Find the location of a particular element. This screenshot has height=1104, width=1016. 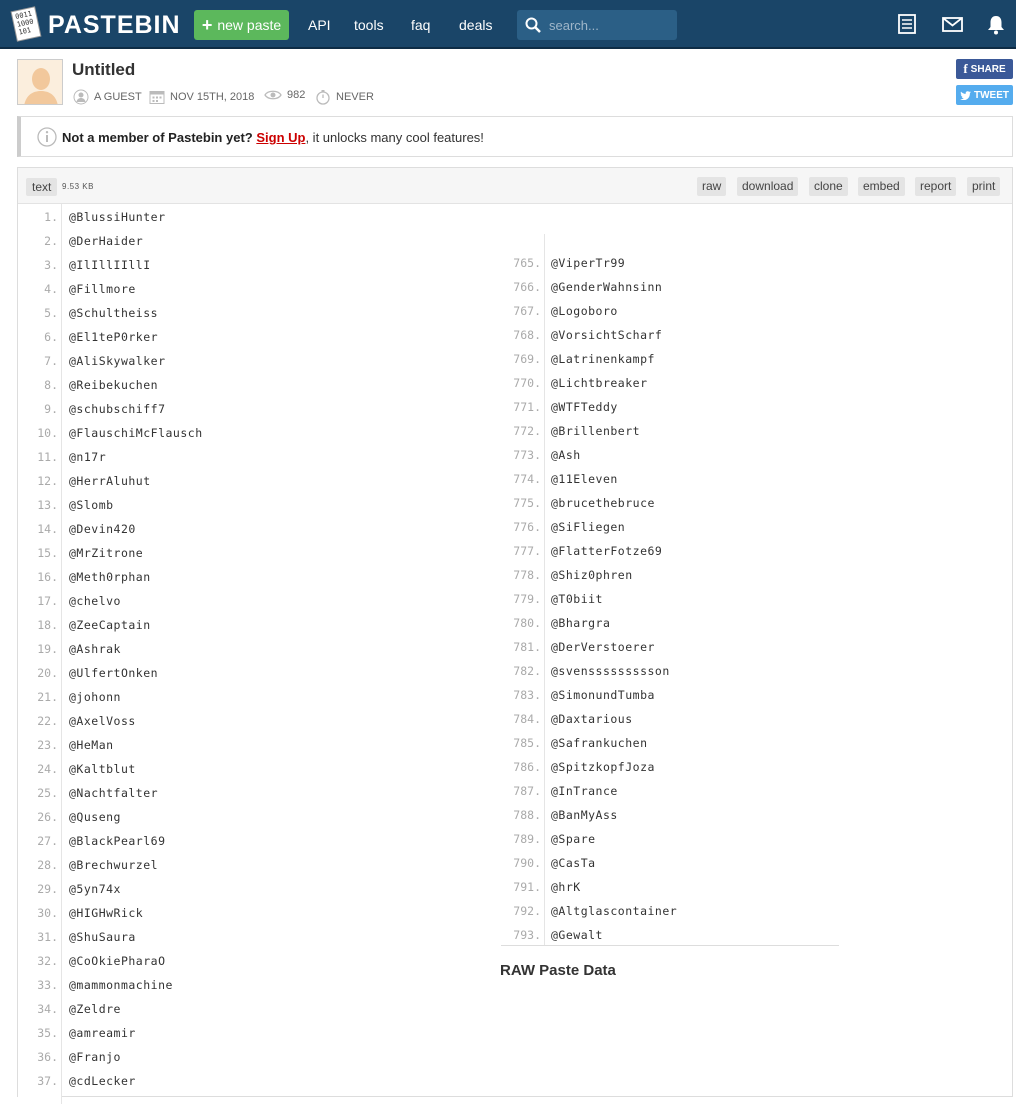

line-text: @HerrAluhut is located at coordinates (110, 481).